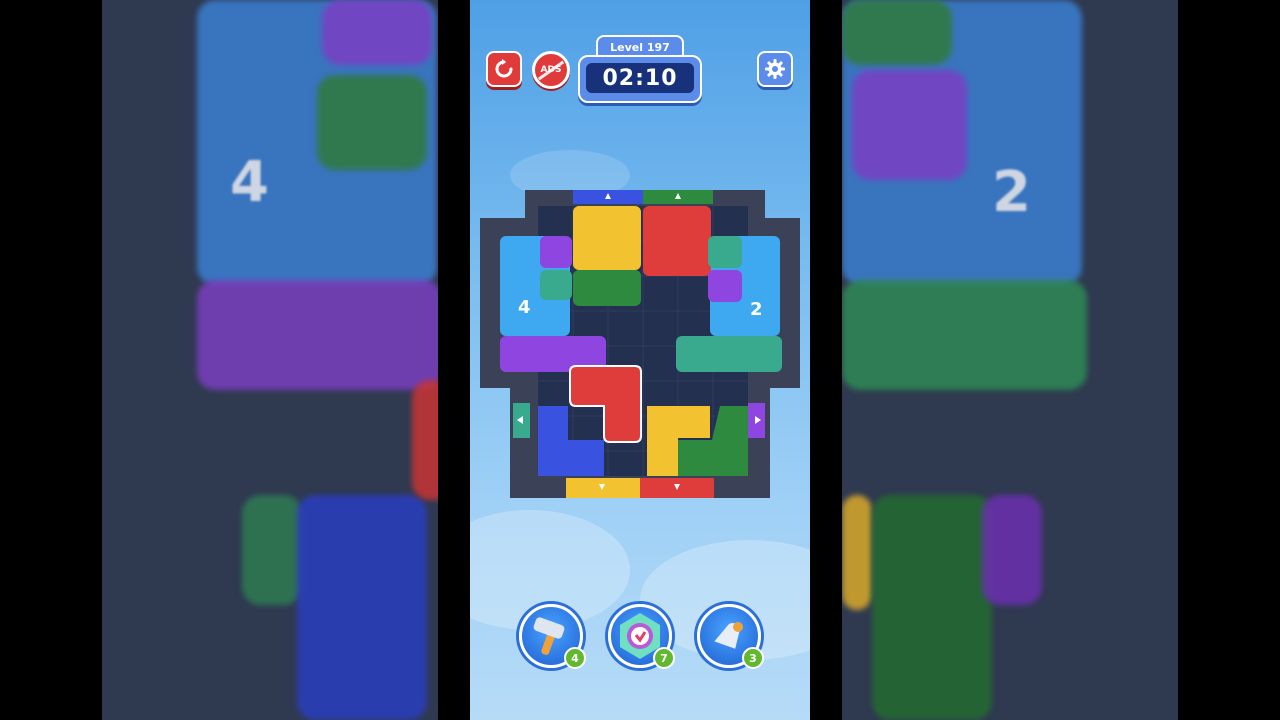 The image size is (1280, 720). What do you see at coordinates (249, 182) in the screenshot?
I see `bg-left-number: 4` at bounding box center [249, 182].